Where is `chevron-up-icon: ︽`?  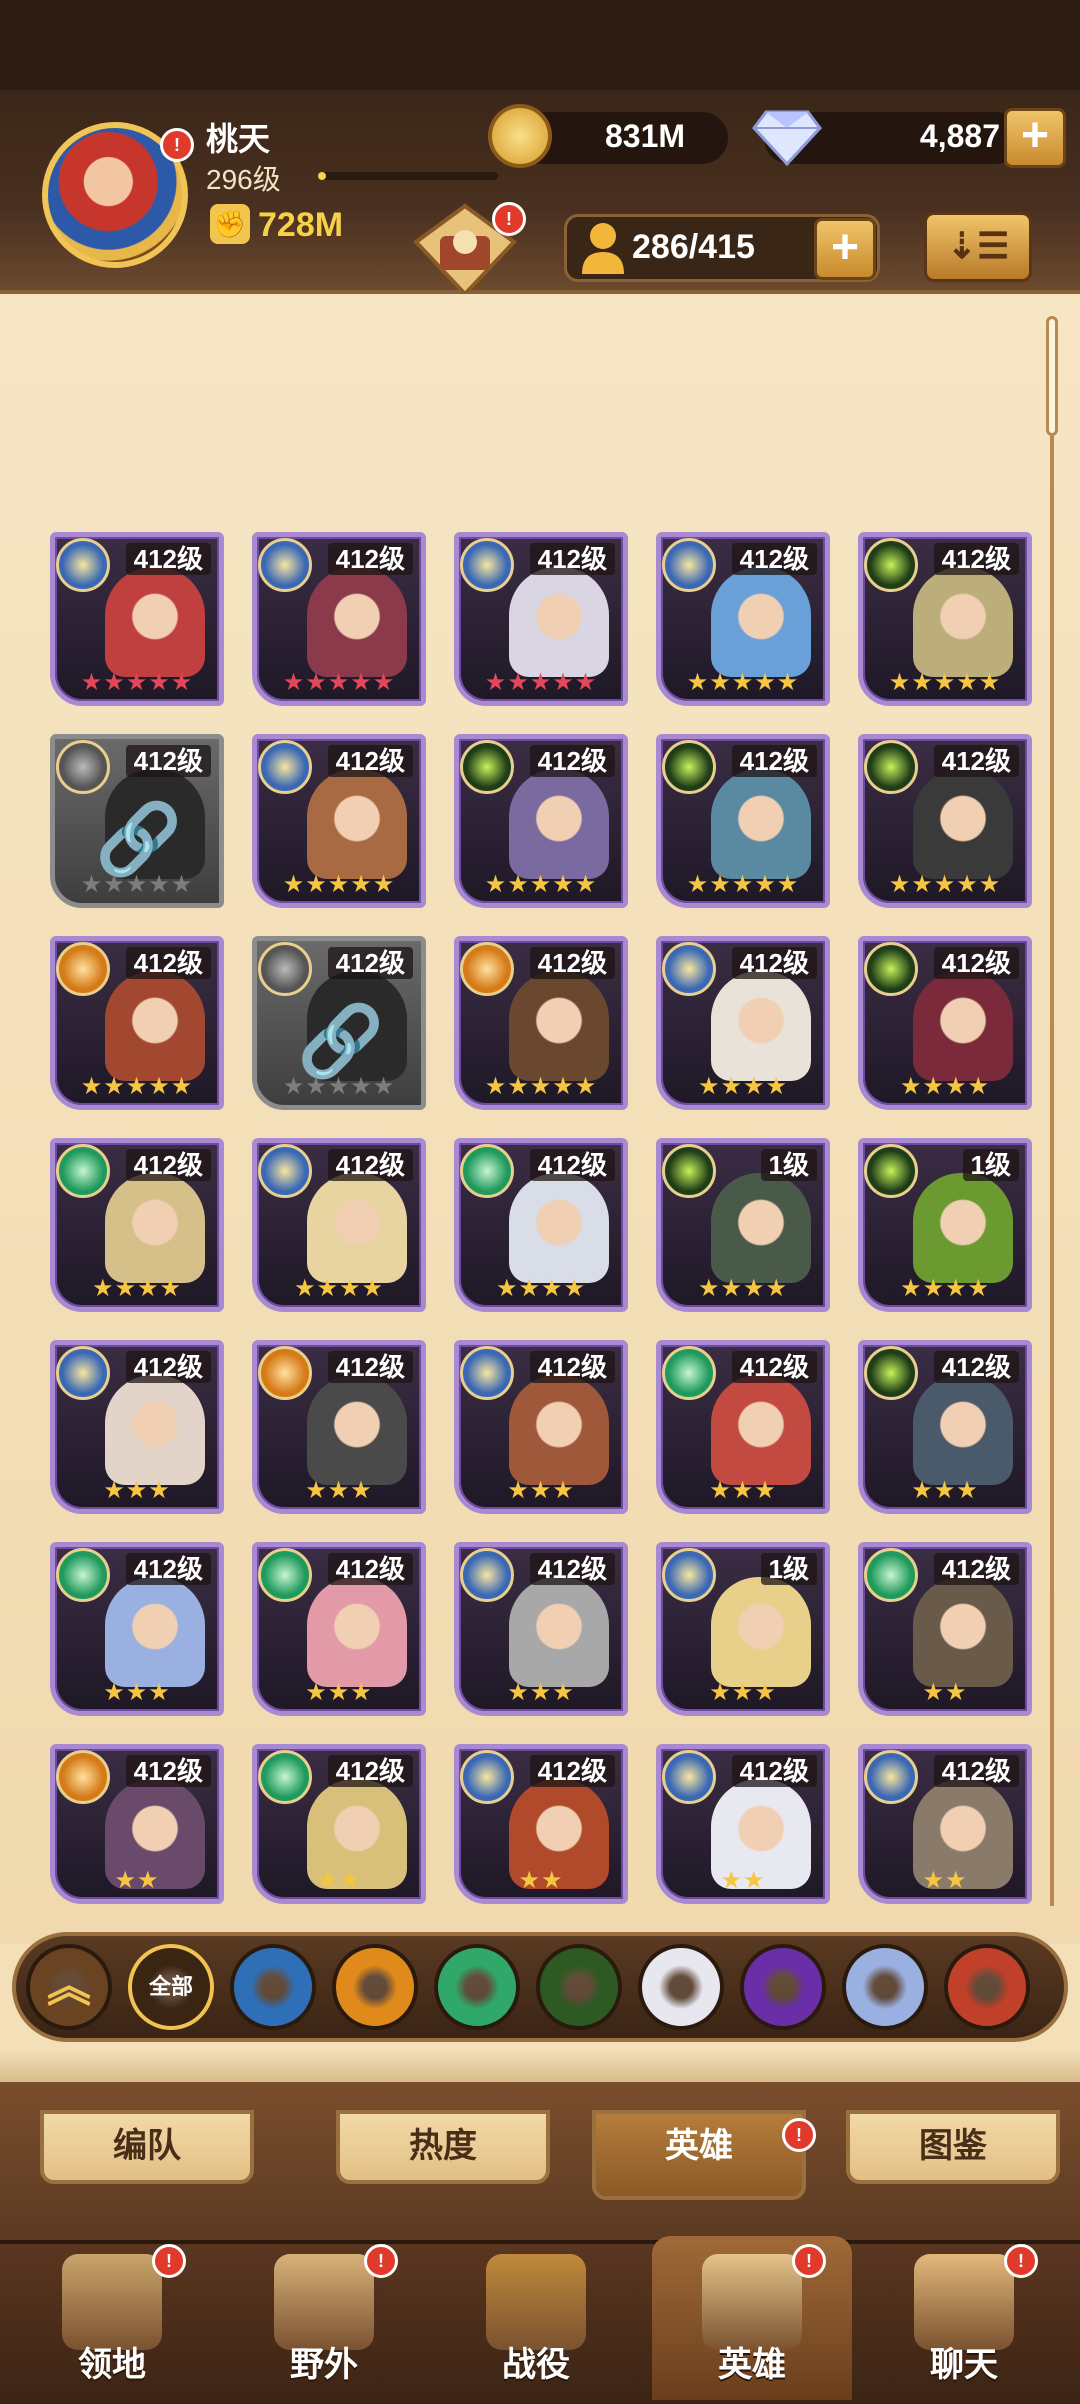
chevron-up-icon: ︽ is located at coordinates (69, 1986).